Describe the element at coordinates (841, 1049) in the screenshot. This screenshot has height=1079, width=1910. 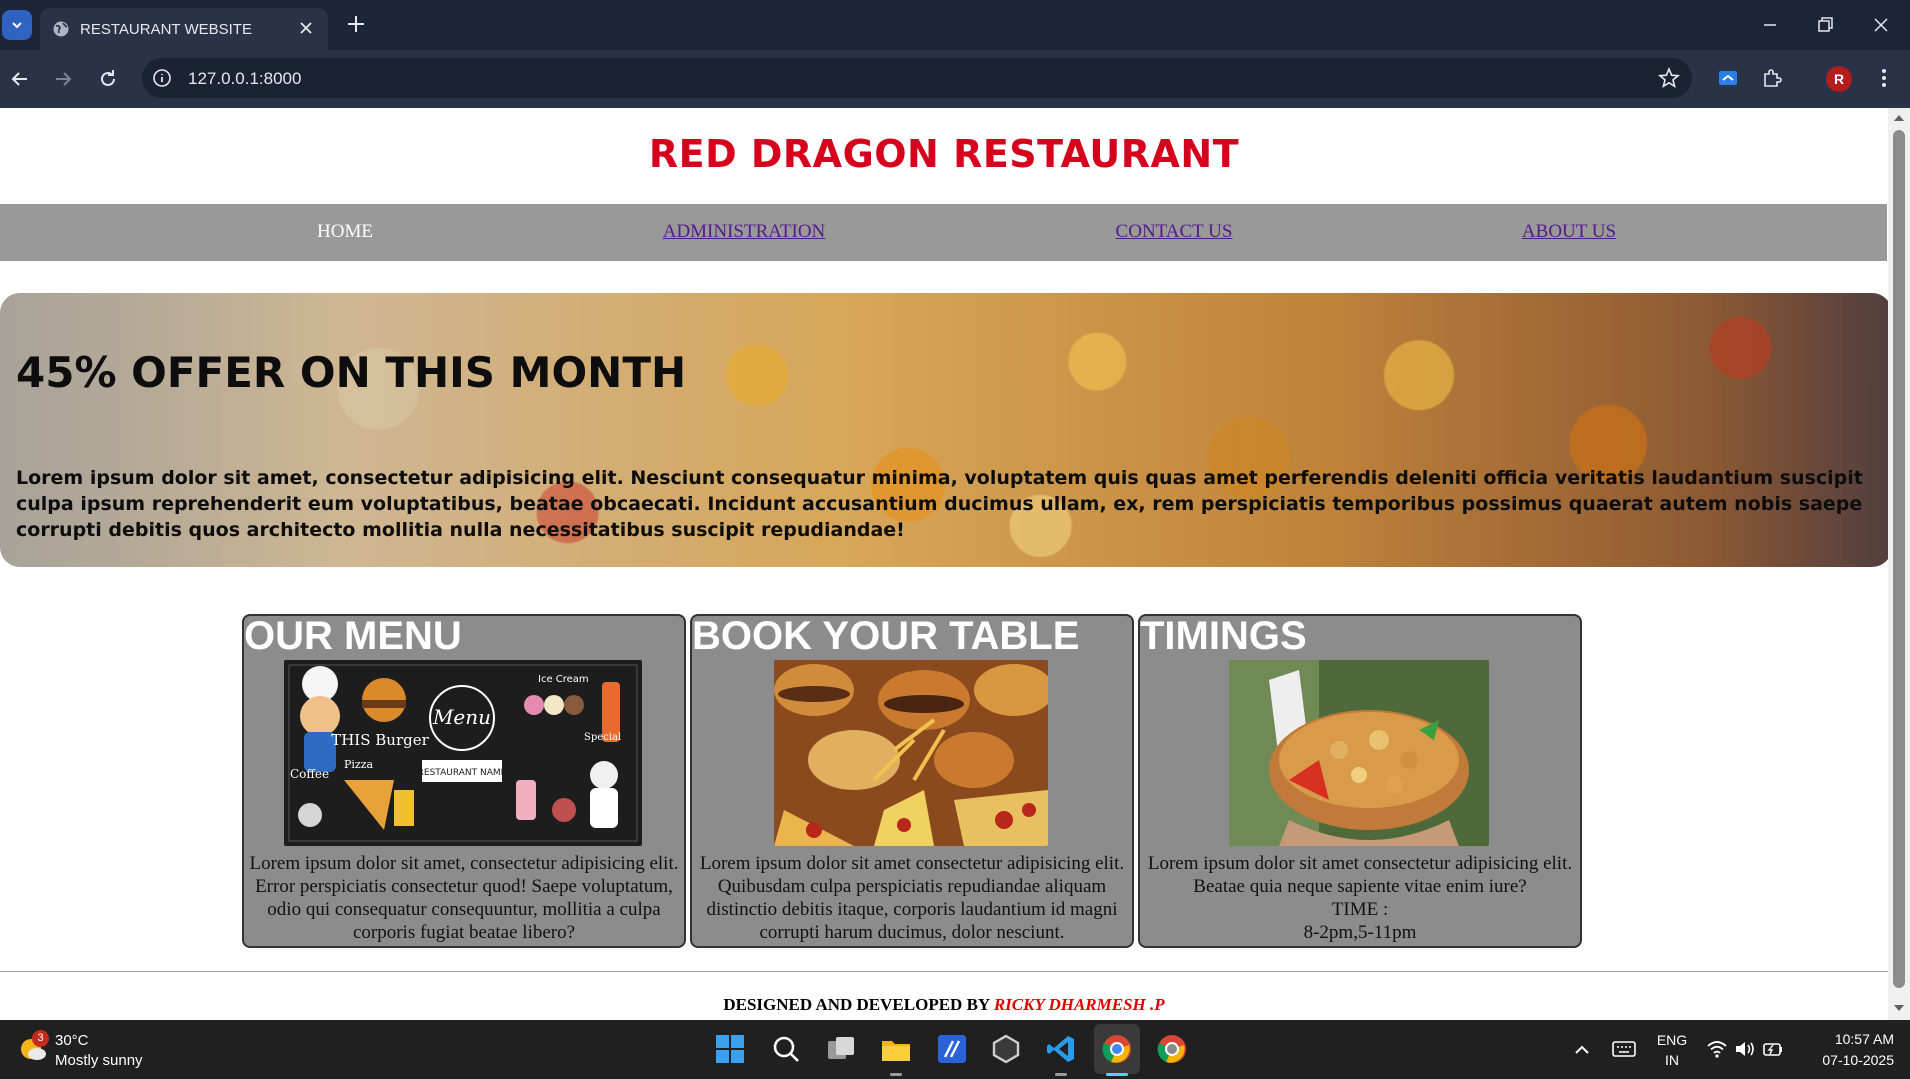
I see `task-view-icon` at that location.